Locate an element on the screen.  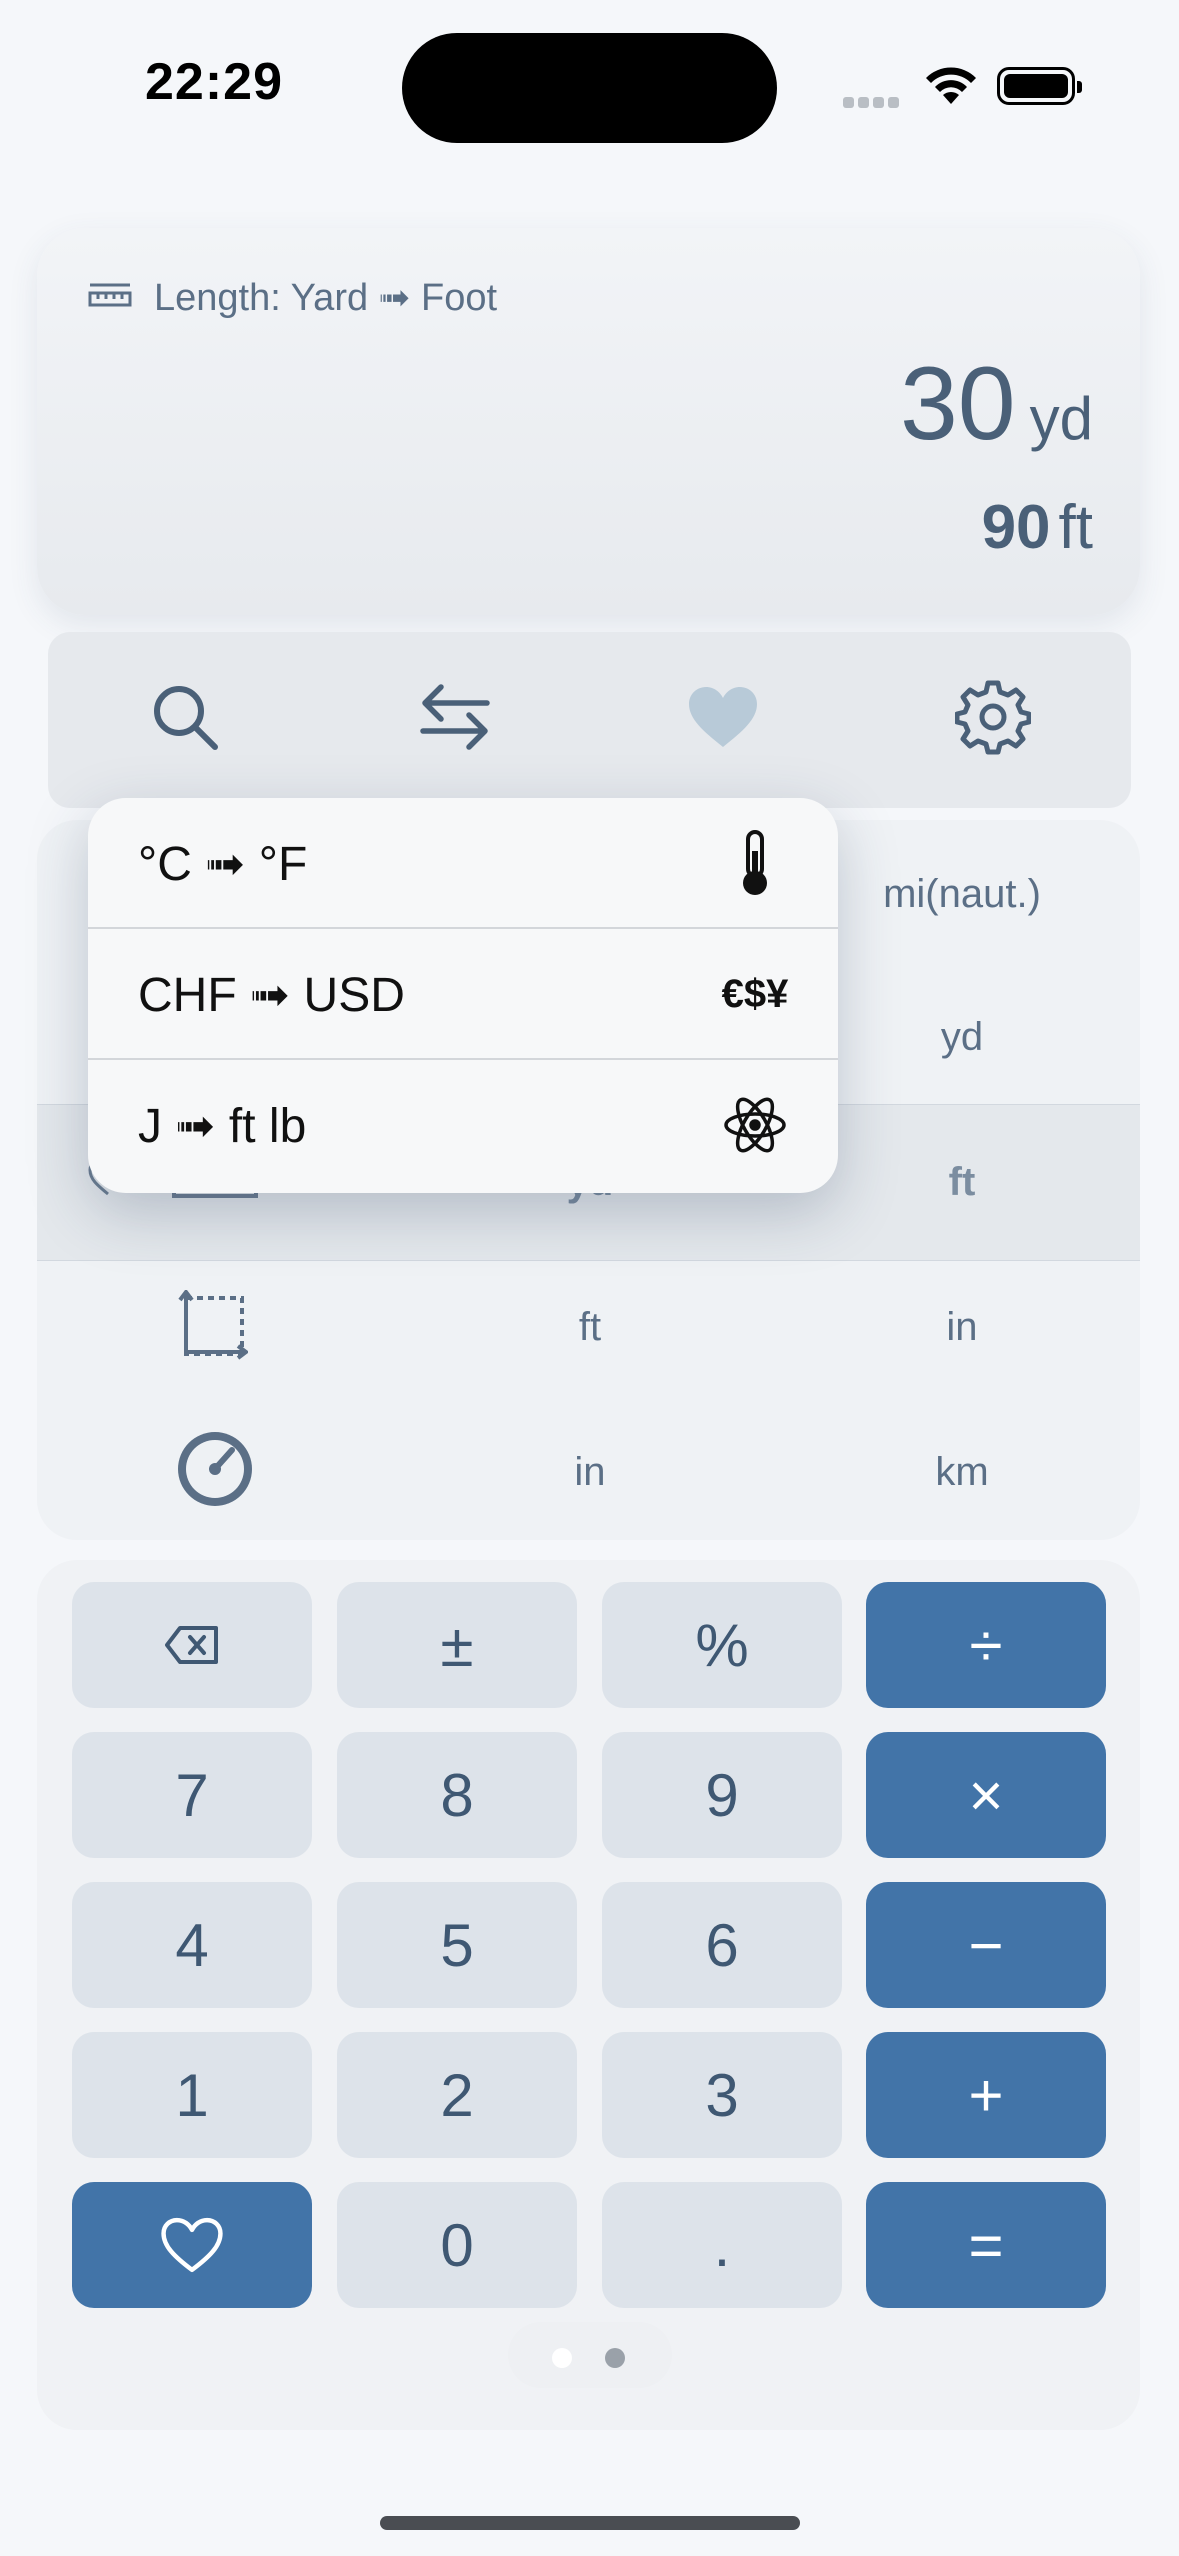
page-dot is located at coordinates (615, 2358).